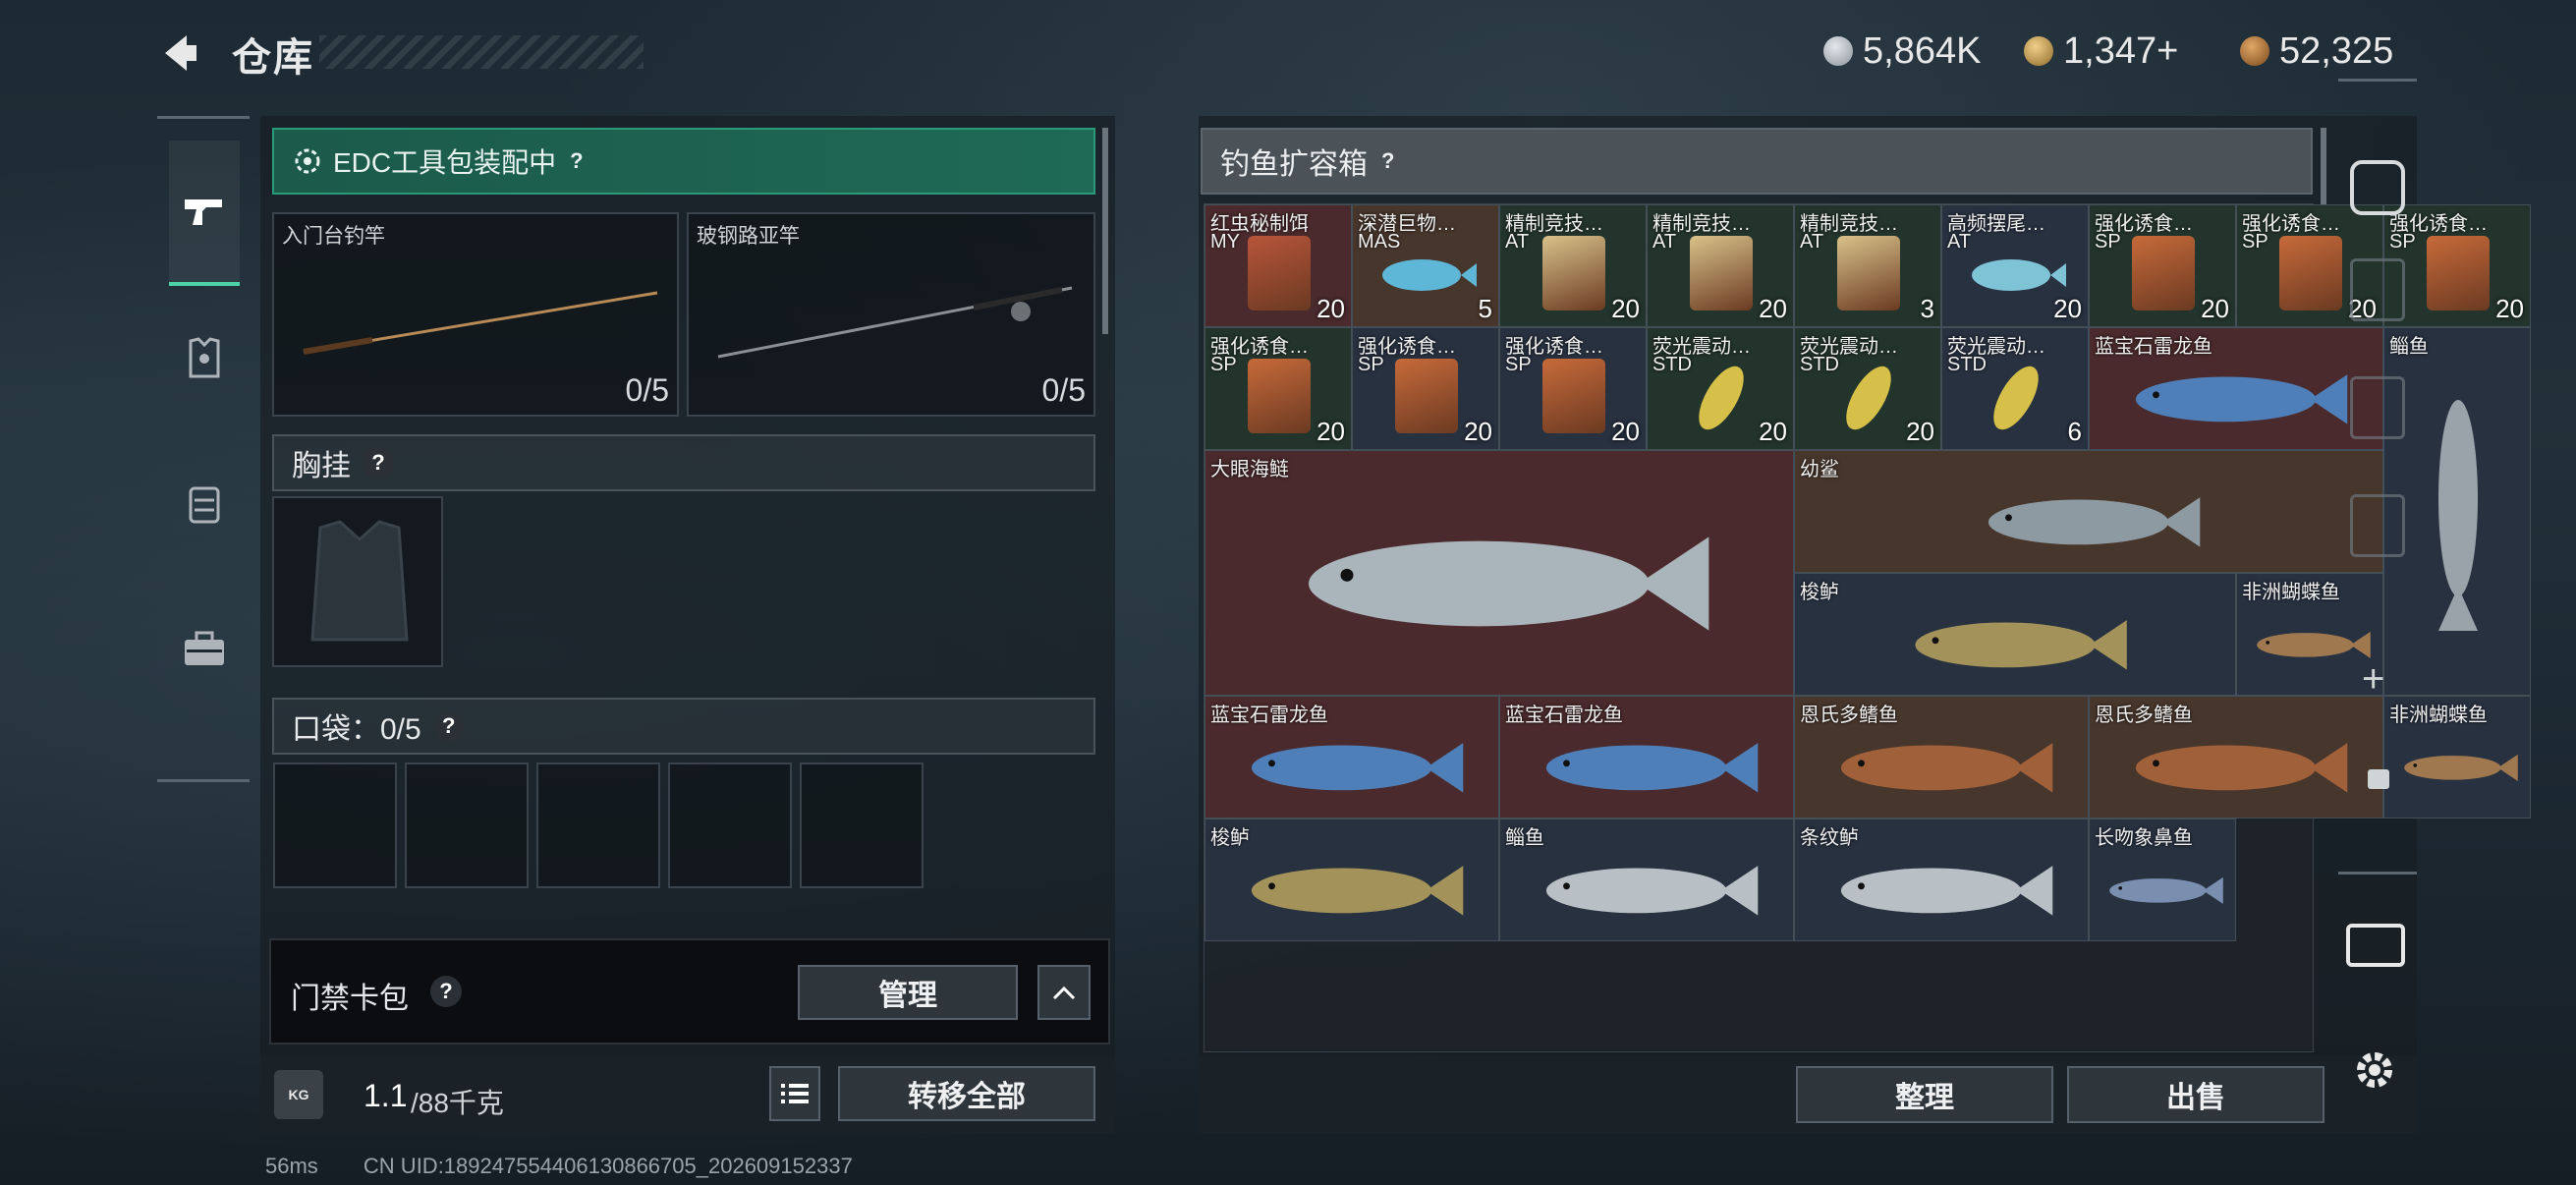  What do you see at coordinates (1064, 993) in the screenshot?
I see `collapse-button` at bounding box center [1064, 993].